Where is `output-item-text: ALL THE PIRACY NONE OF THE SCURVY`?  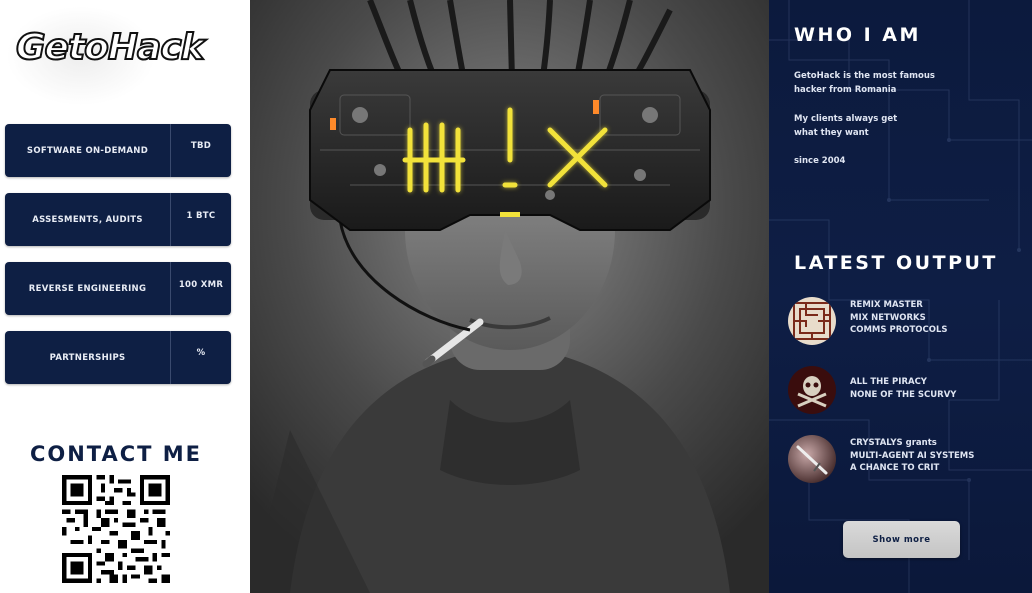 output-item-text: ALL THE PIRACY NONE OF THE SCURVY is located at coordinates (903, 388).